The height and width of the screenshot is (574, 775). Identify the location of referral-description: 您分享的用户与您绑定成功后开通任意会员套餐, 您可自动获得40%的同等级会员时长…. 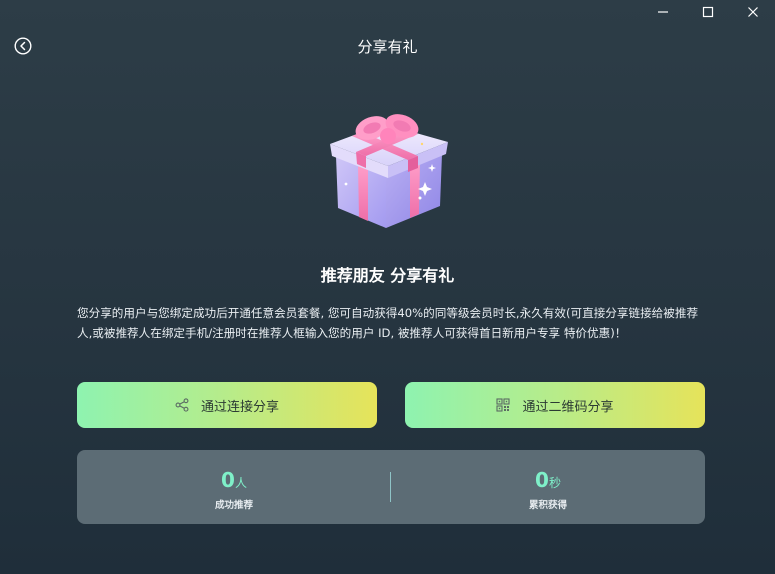
(388, 323).